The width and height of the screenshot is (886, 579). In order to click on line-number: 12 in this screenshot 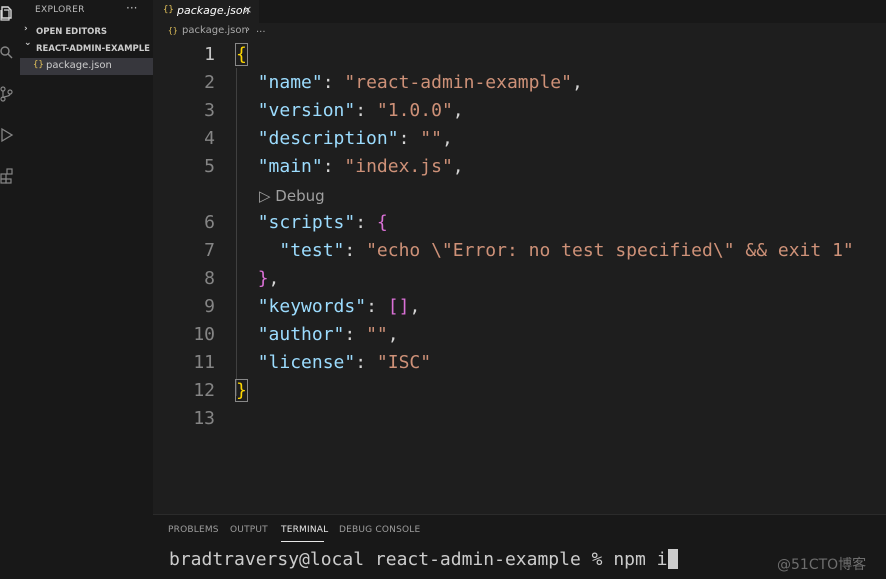, I will do `click(204, 390)`.